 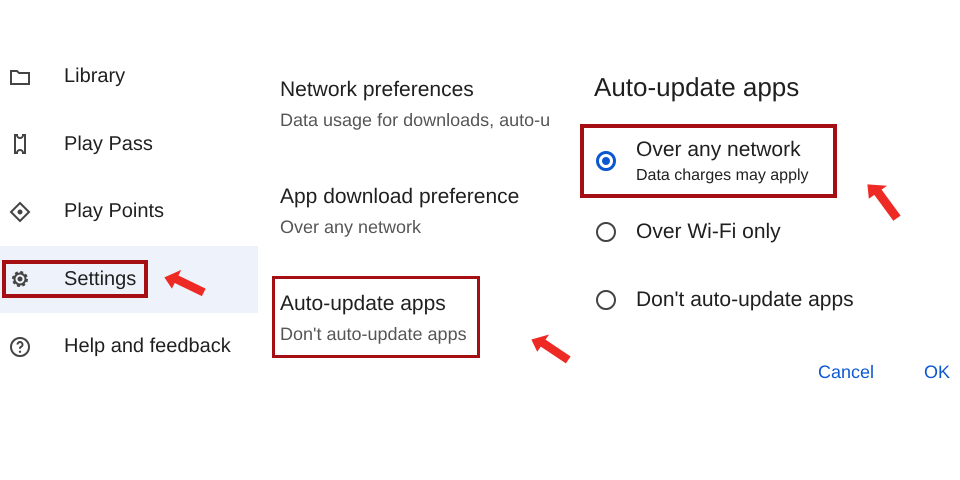 I want to click on radio-option: Over any network Data charges may apply, so click(x=708, y=161).